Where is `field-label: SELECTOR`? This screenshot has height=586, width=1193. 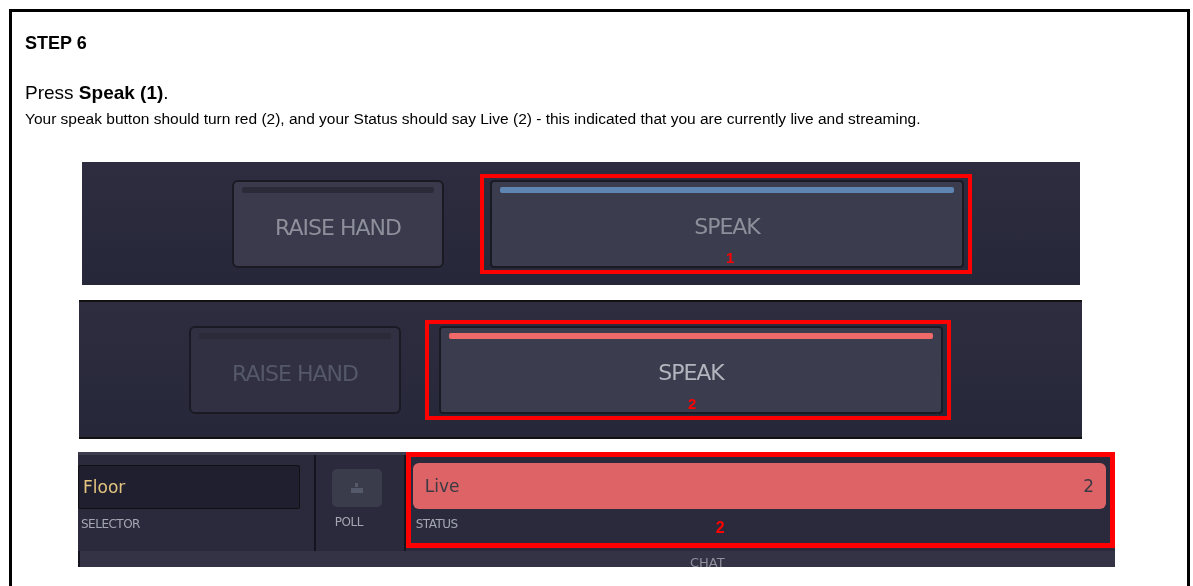 field-label: SELECTOR is located at coordinates (110, 524).